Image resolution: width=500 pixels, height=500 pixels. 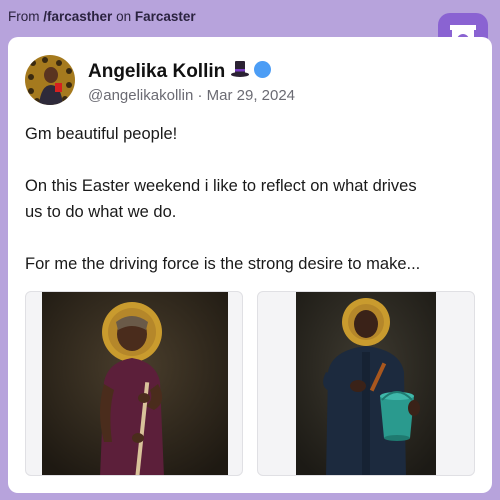 I want to click on post-line: Gm beautiful people!, so click(x=101, y=134).